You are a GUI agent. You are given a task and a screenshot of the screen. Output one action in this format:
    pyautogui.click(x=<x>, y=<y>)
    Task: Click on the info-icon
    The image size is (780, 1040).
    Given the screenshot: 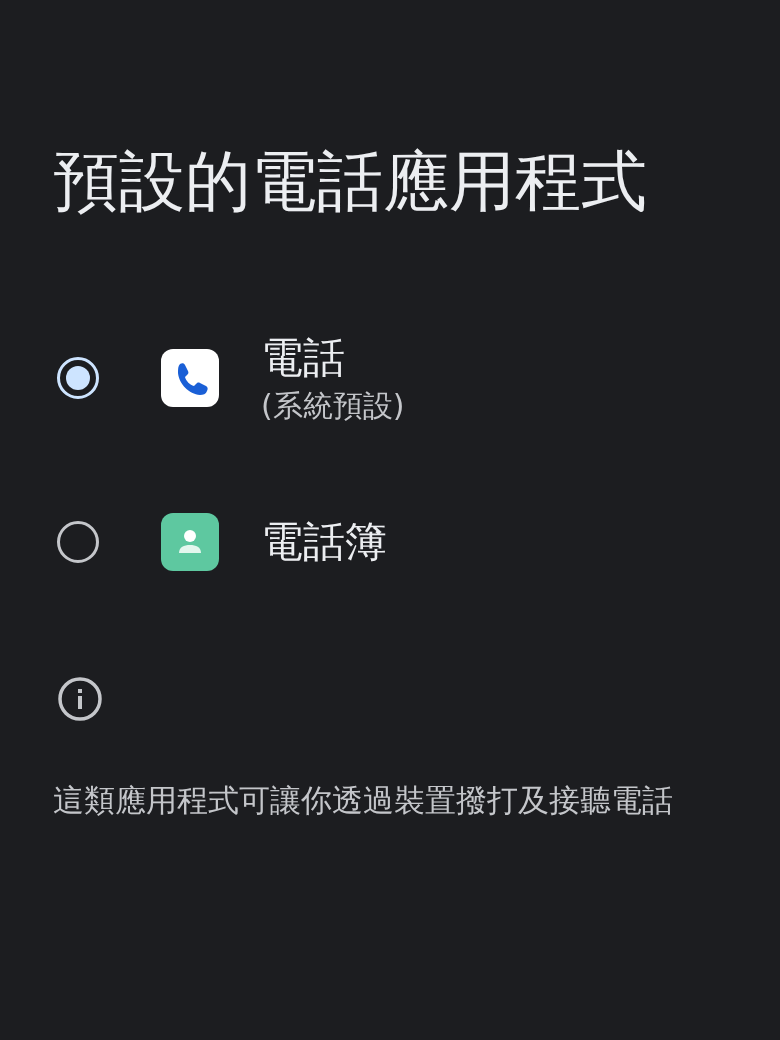 What is the action you would take?
    pyautogui.click(x=80, y=699)
    